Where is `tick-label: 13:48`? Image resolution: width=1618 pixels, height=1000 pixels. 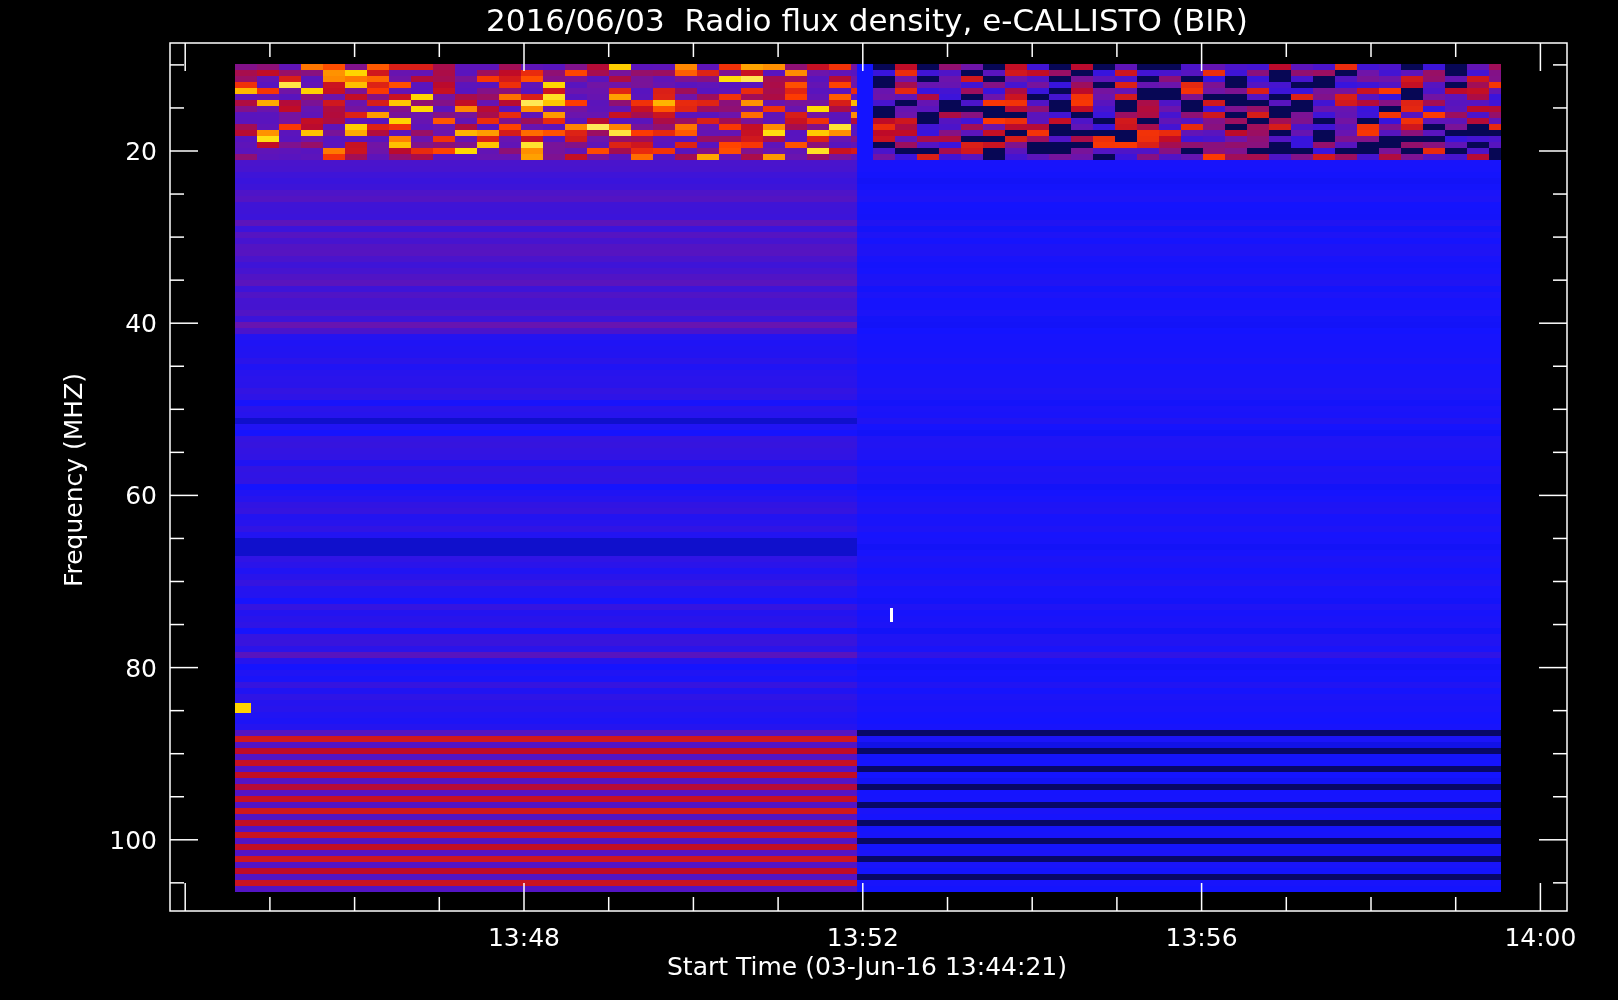
tick-label: 13:48 is located at coordinates (524, 937).